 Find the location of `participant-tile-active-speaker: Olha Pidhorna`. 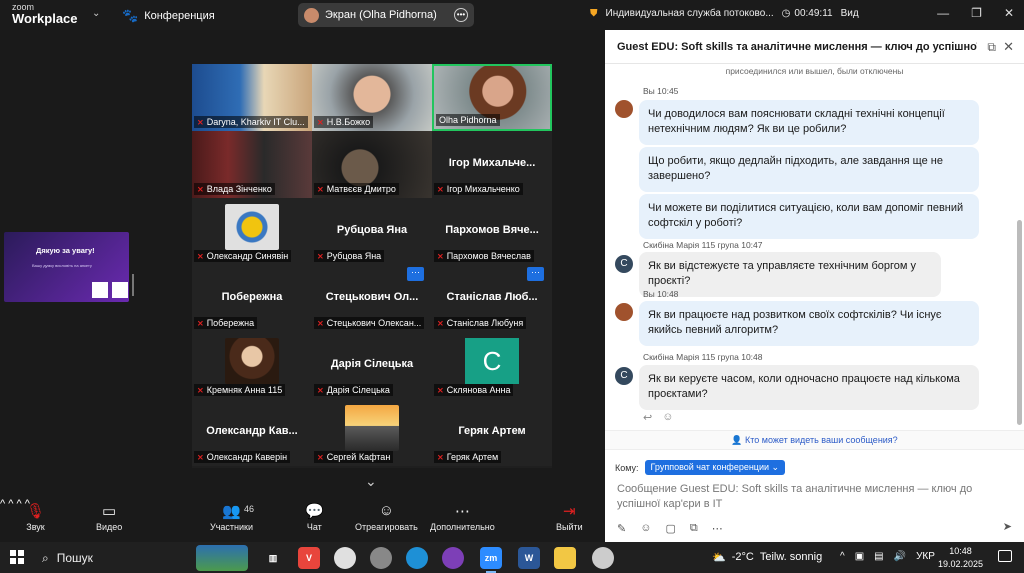

participant-tile-active-speaker: Olha Pidhorna is located at coordinates (492, 97).